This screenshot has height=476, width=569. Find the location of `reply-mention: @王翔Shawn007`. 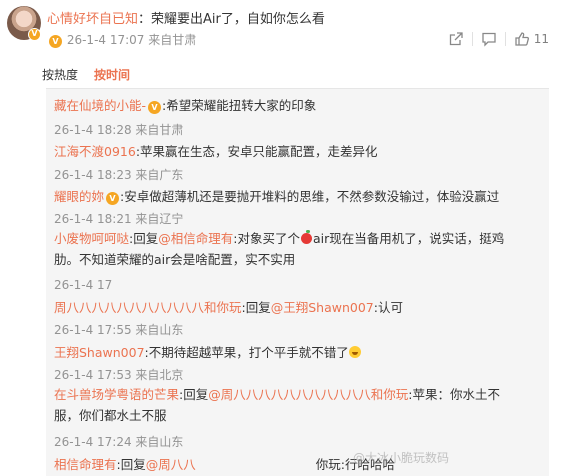

reply-mention: @王翔Shawn007 is located at coordinates (322, 307).